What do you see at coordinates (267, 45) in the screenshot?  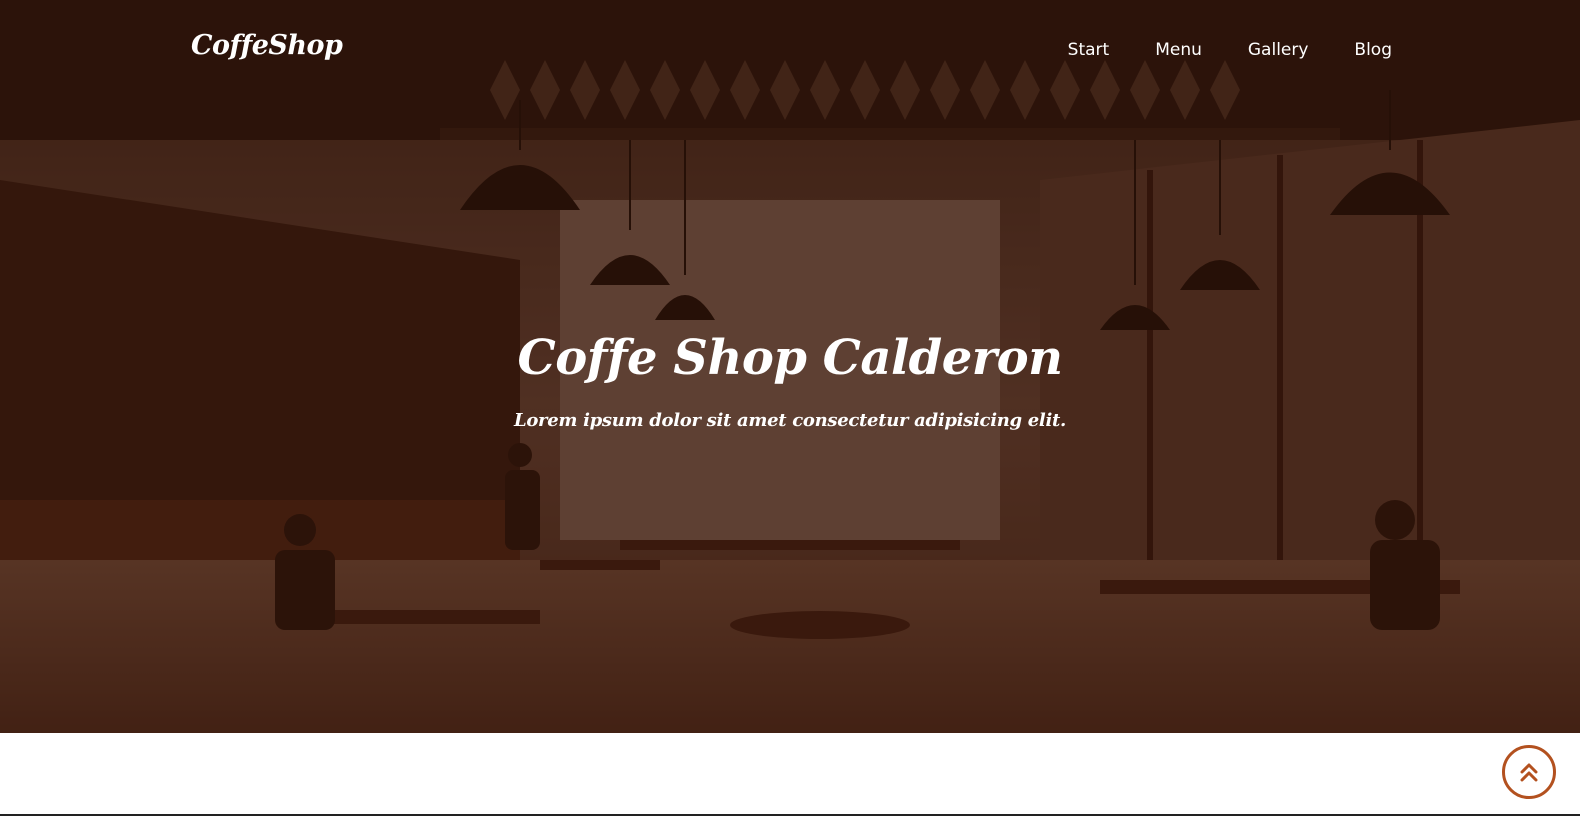 I see `site-logo: CoffeShop` at bounding box center [267, 45].